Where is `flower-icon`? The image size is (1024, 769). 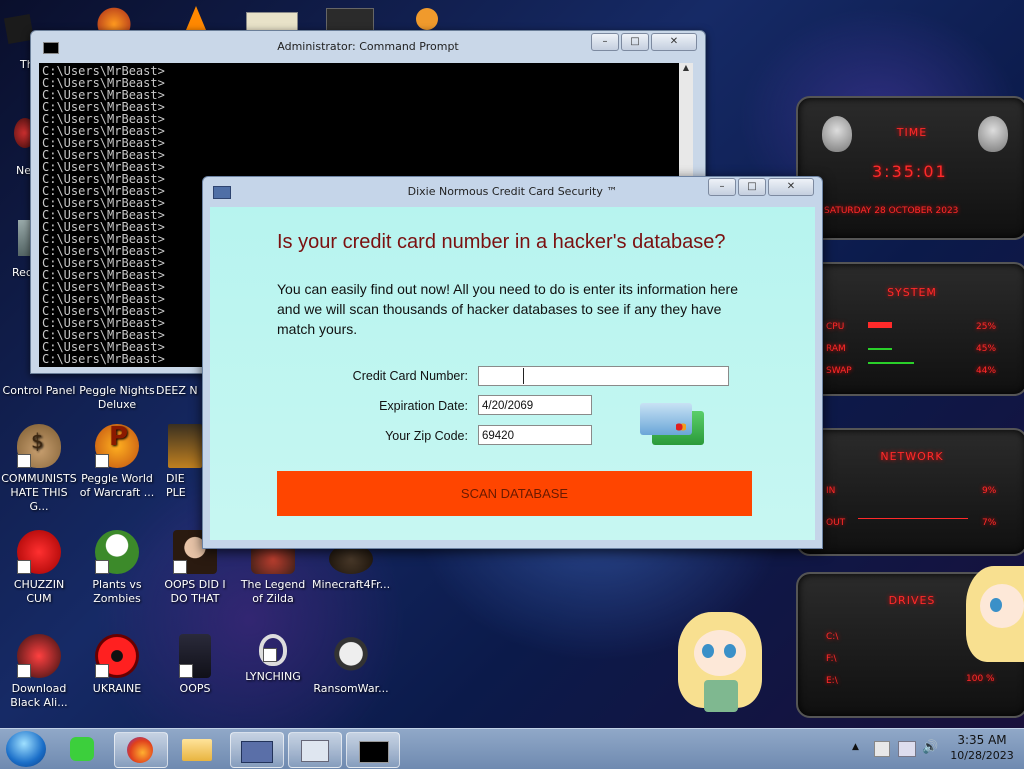
flower-icon is located at coordinates (117, 552).